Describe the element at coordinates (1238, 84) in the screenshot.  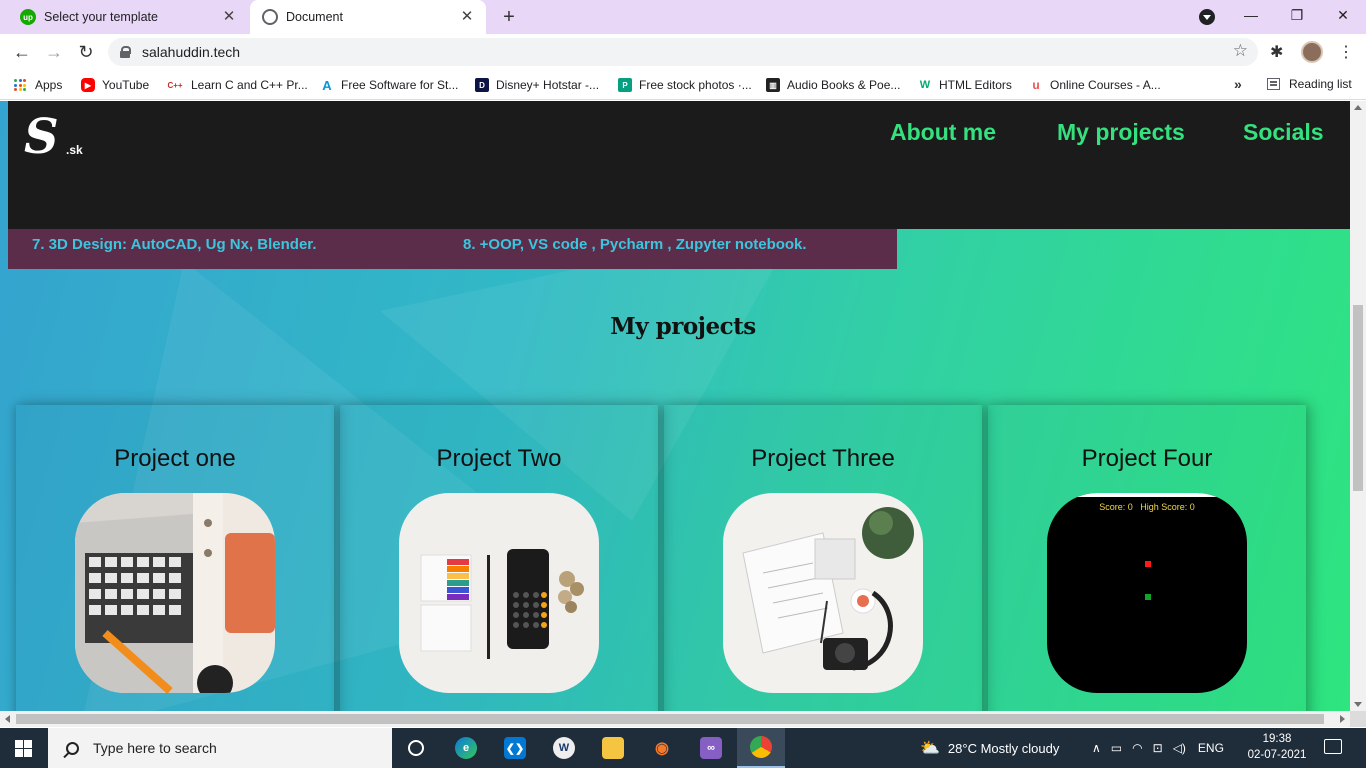
I see `more-bookmarks-chevron-icon: »` at that location.